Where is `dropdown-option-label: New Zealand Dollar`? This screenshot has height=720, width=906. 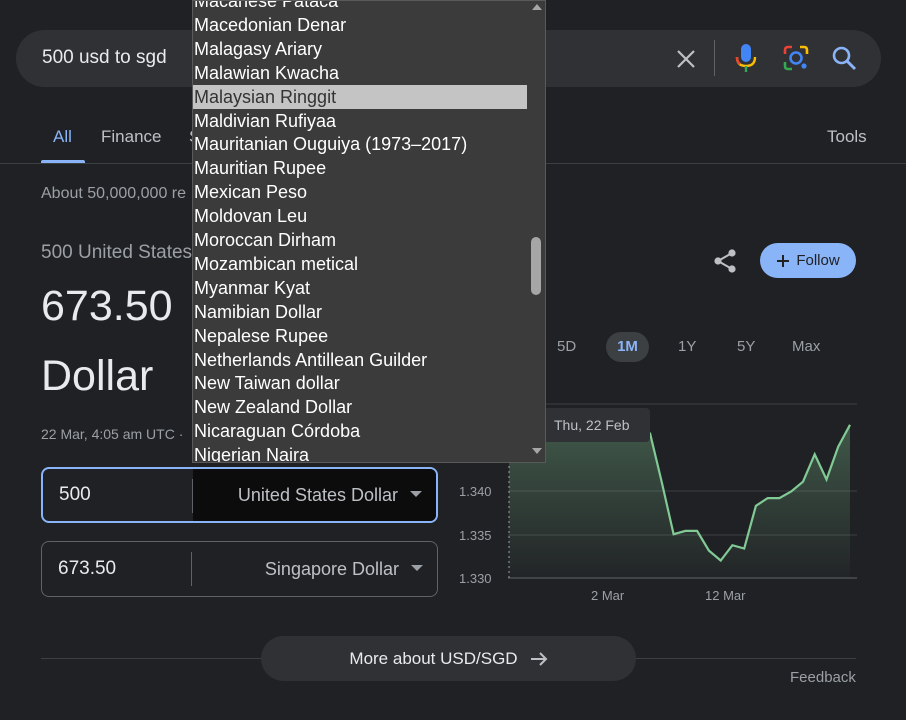 dropdown-option-label: New Zealand Dollar is located at coordinates (273, 407).